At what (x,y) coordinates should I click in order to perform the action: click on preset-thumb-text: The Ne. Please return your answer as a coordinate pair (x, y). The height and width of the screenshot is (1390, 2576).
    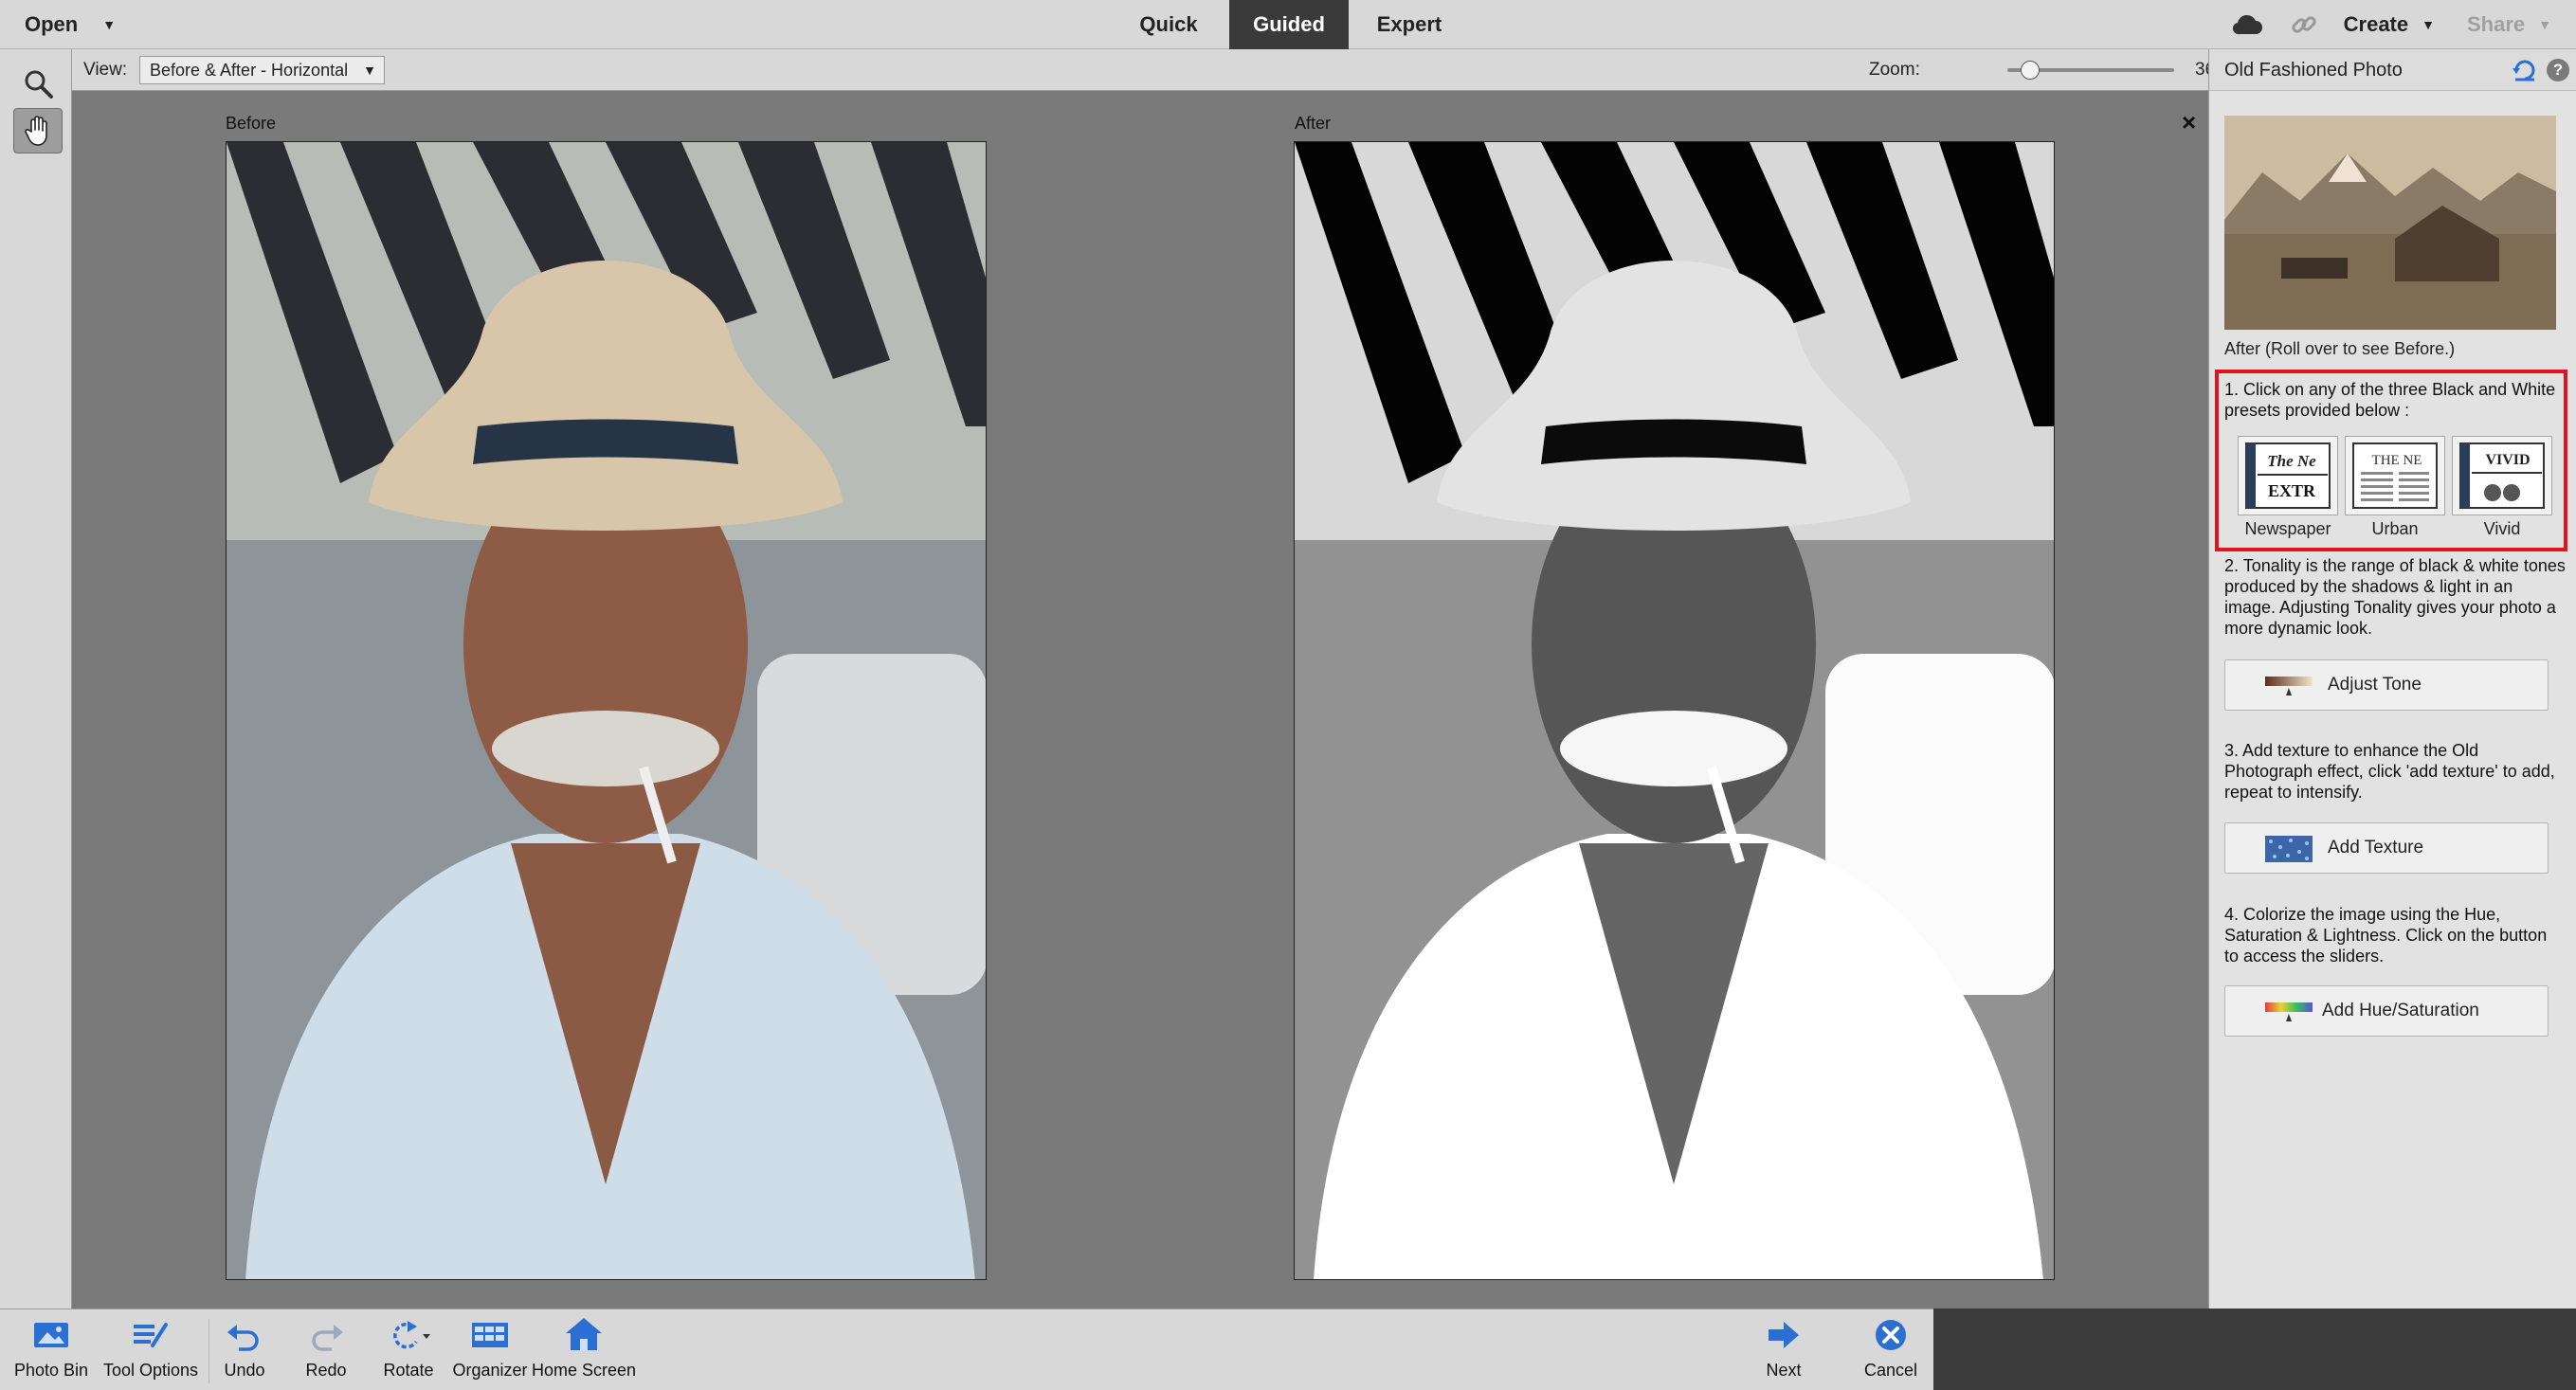
    Looking at the image, I should click on (2291, 461).